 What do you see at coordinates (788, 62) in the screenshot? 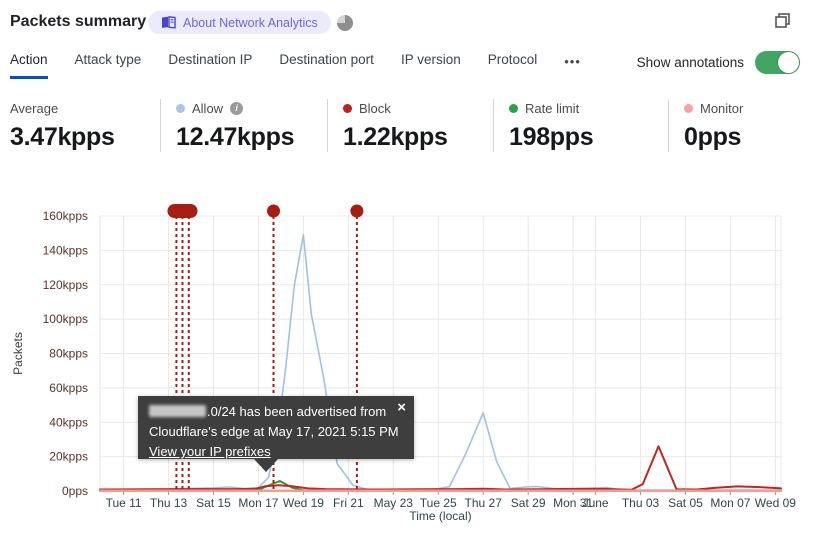
I see `toggle-knob` at bounding box center [788, 62].